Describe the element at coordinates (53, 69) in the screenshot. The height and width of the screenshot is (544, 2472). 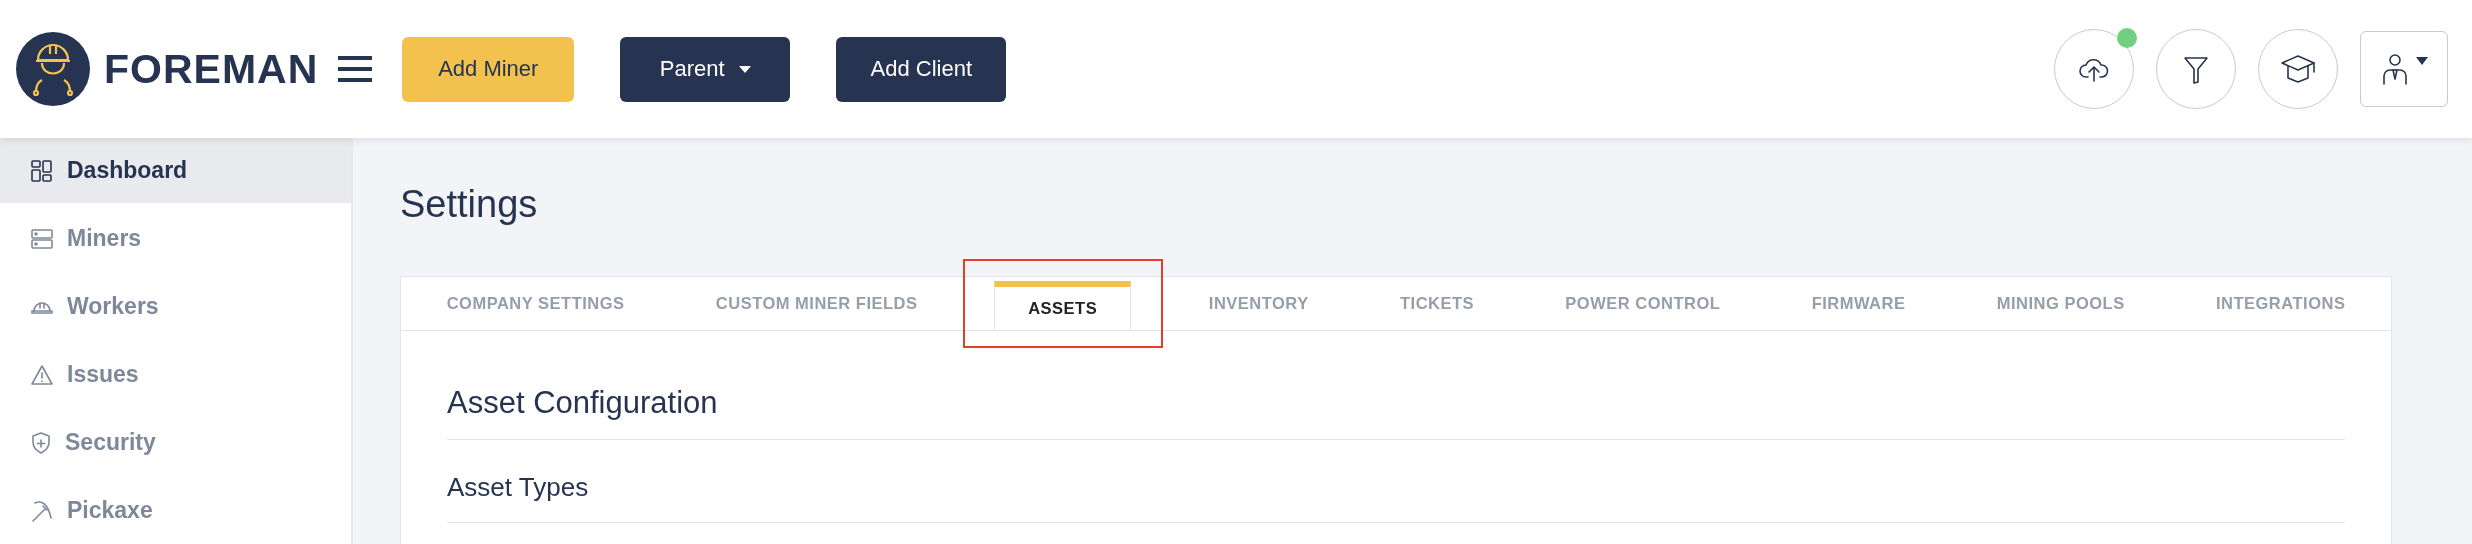
I see `logo-icon` at that location.